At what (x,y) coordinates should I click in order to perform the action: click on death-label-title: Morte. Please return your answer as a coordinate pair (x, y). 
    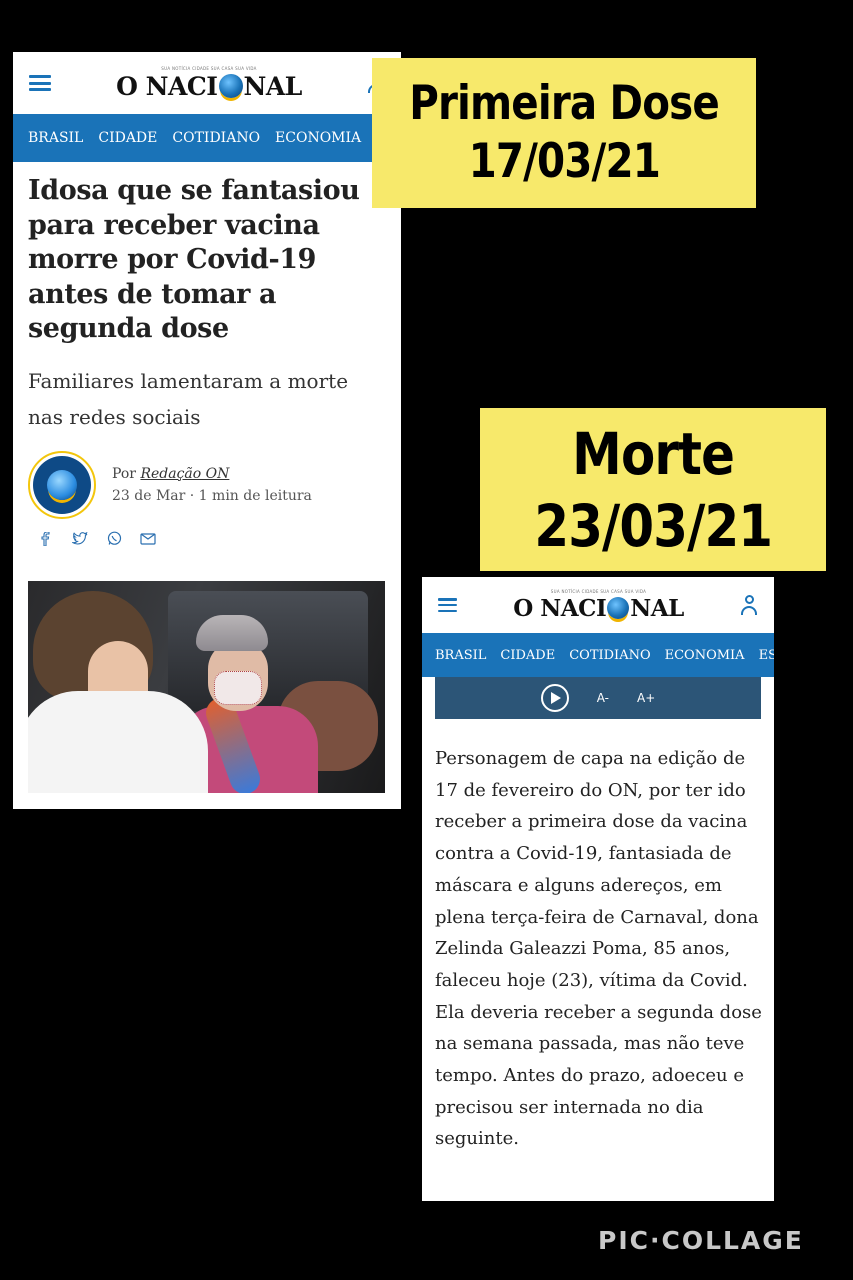
    Looking at the image, I should click on (653, 453).